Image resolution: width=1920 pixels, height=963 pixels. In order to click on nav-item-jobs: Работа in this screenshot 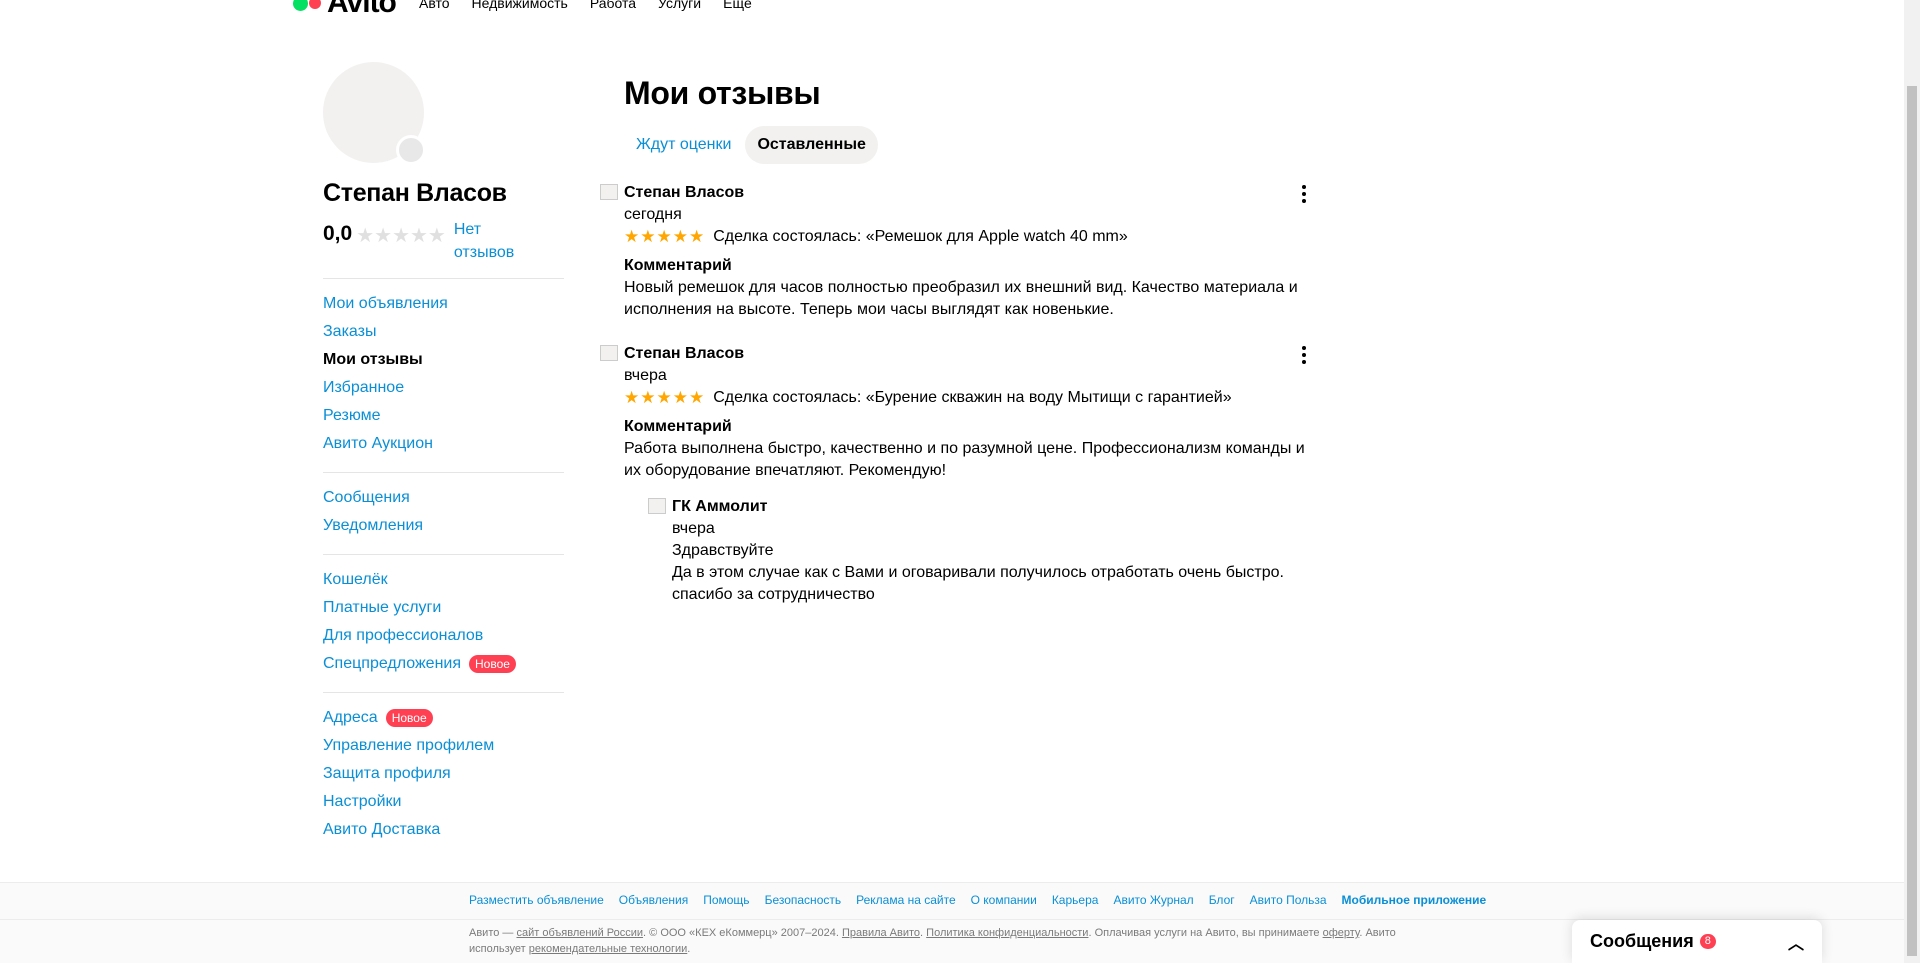, I will do `click(613, 5)`.